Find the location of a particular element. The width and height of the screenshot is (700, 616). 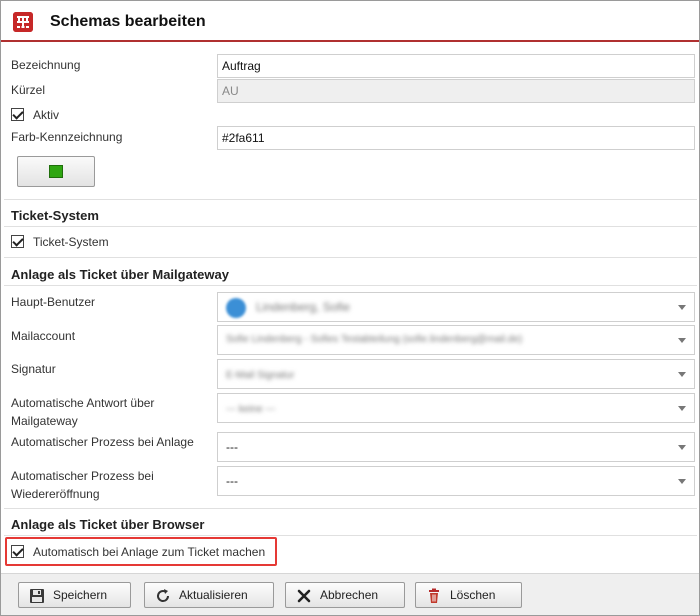

close-icon is located at coordinates (304, 596).